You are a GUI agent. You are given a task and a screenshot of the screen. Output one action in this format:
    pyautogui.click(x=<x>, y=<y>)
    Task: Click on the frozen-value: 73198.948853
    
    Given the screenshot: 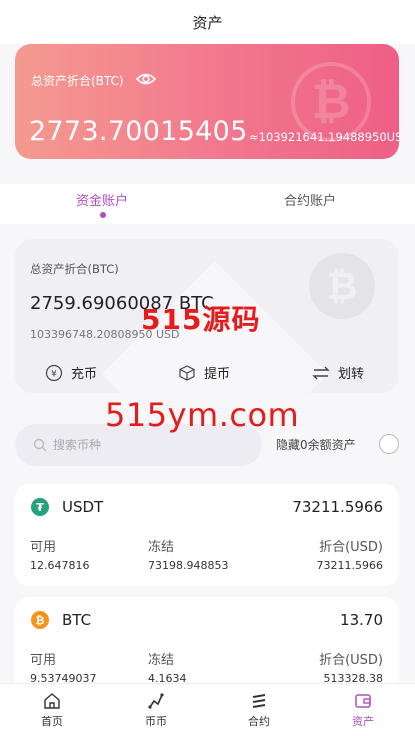 What is the action you would take?
    pyautogui.click(x=188, y=565)
    